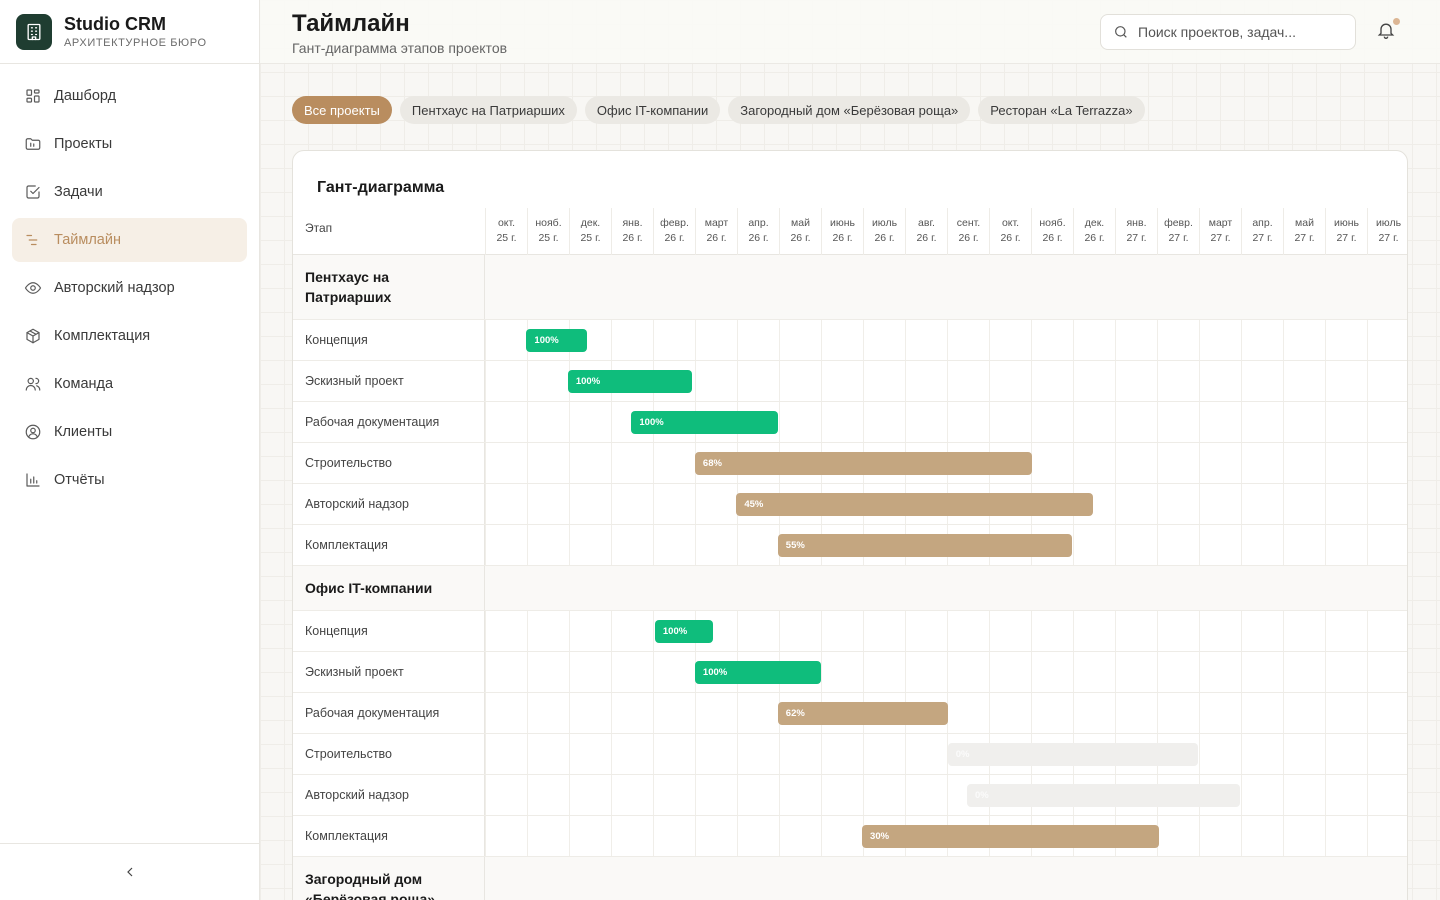 This screenshot has width=1440, height=900. What do you see at coordinates (129, 240) in the screenshot?
I see `sidebar-item-timeline: Таймлайн` at bounding box center [129, 240].